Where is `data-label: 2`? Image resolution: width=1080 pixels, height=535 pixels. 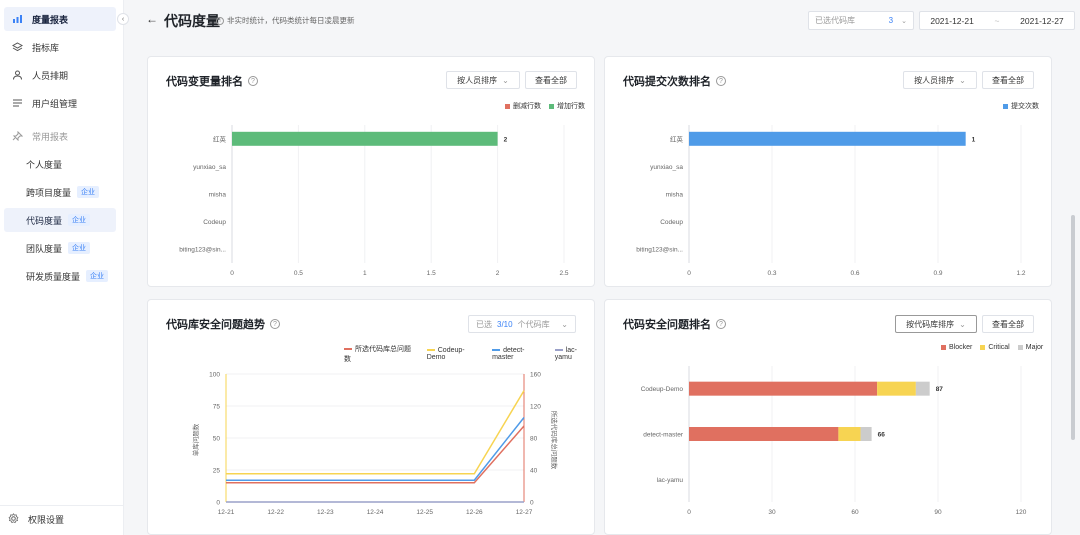
data-label: 2 is located at coordinates (506, 139).